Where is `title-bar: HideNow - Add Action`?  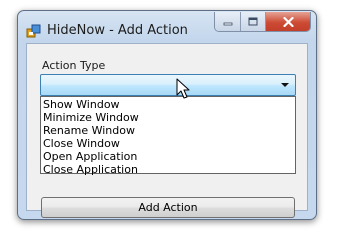
title-bar: HideNow - Add Action is located at coordinates (167, 27).